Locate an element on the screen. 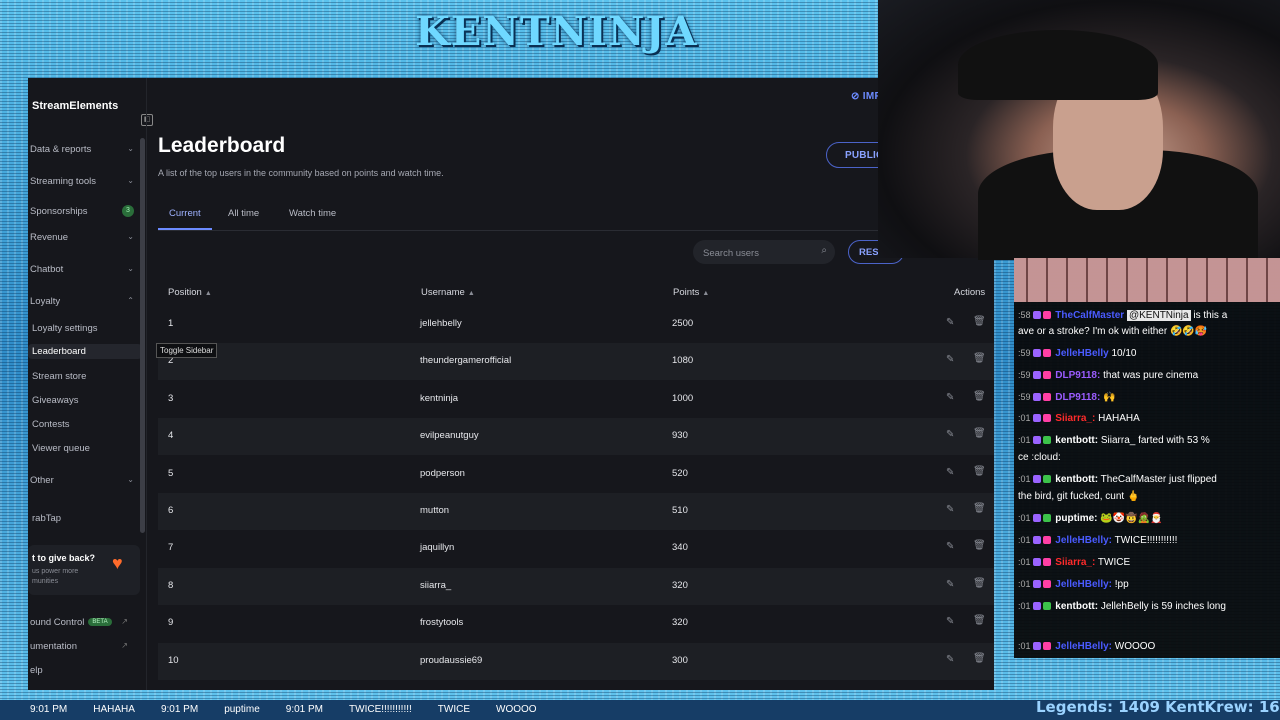 The height and width of the screenshot is (720, 1280). tab-all-time: All time is located at coordinates (243, 213).